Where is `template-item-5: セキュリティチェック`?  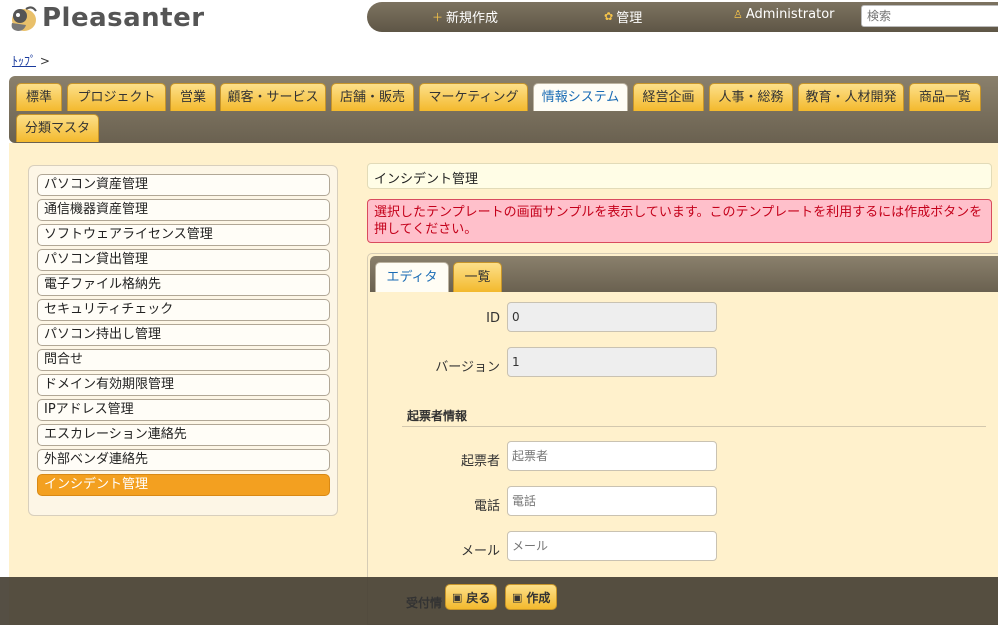 template-item-5: セキュリティチェック is located at coordinates (183, 310).